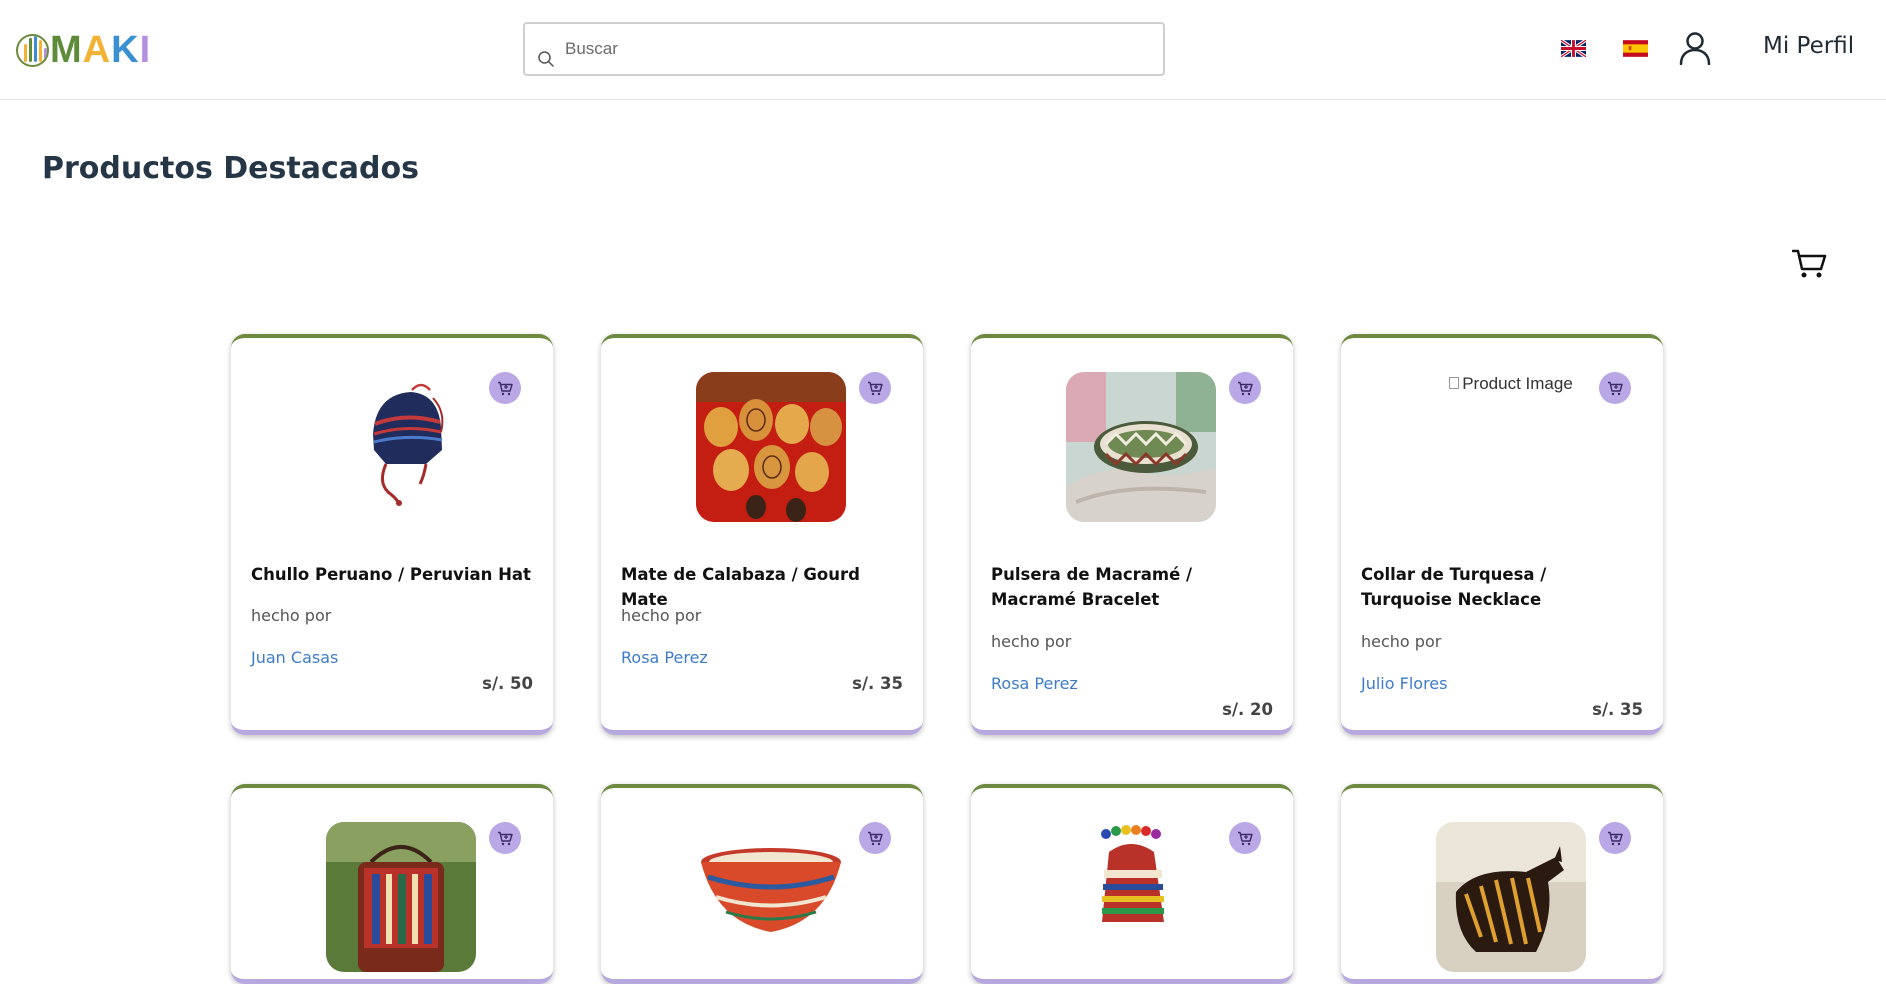  Describe the element at coordinates (145, 50) in the screenshot. I see `logo-letter-i: I` at that location.